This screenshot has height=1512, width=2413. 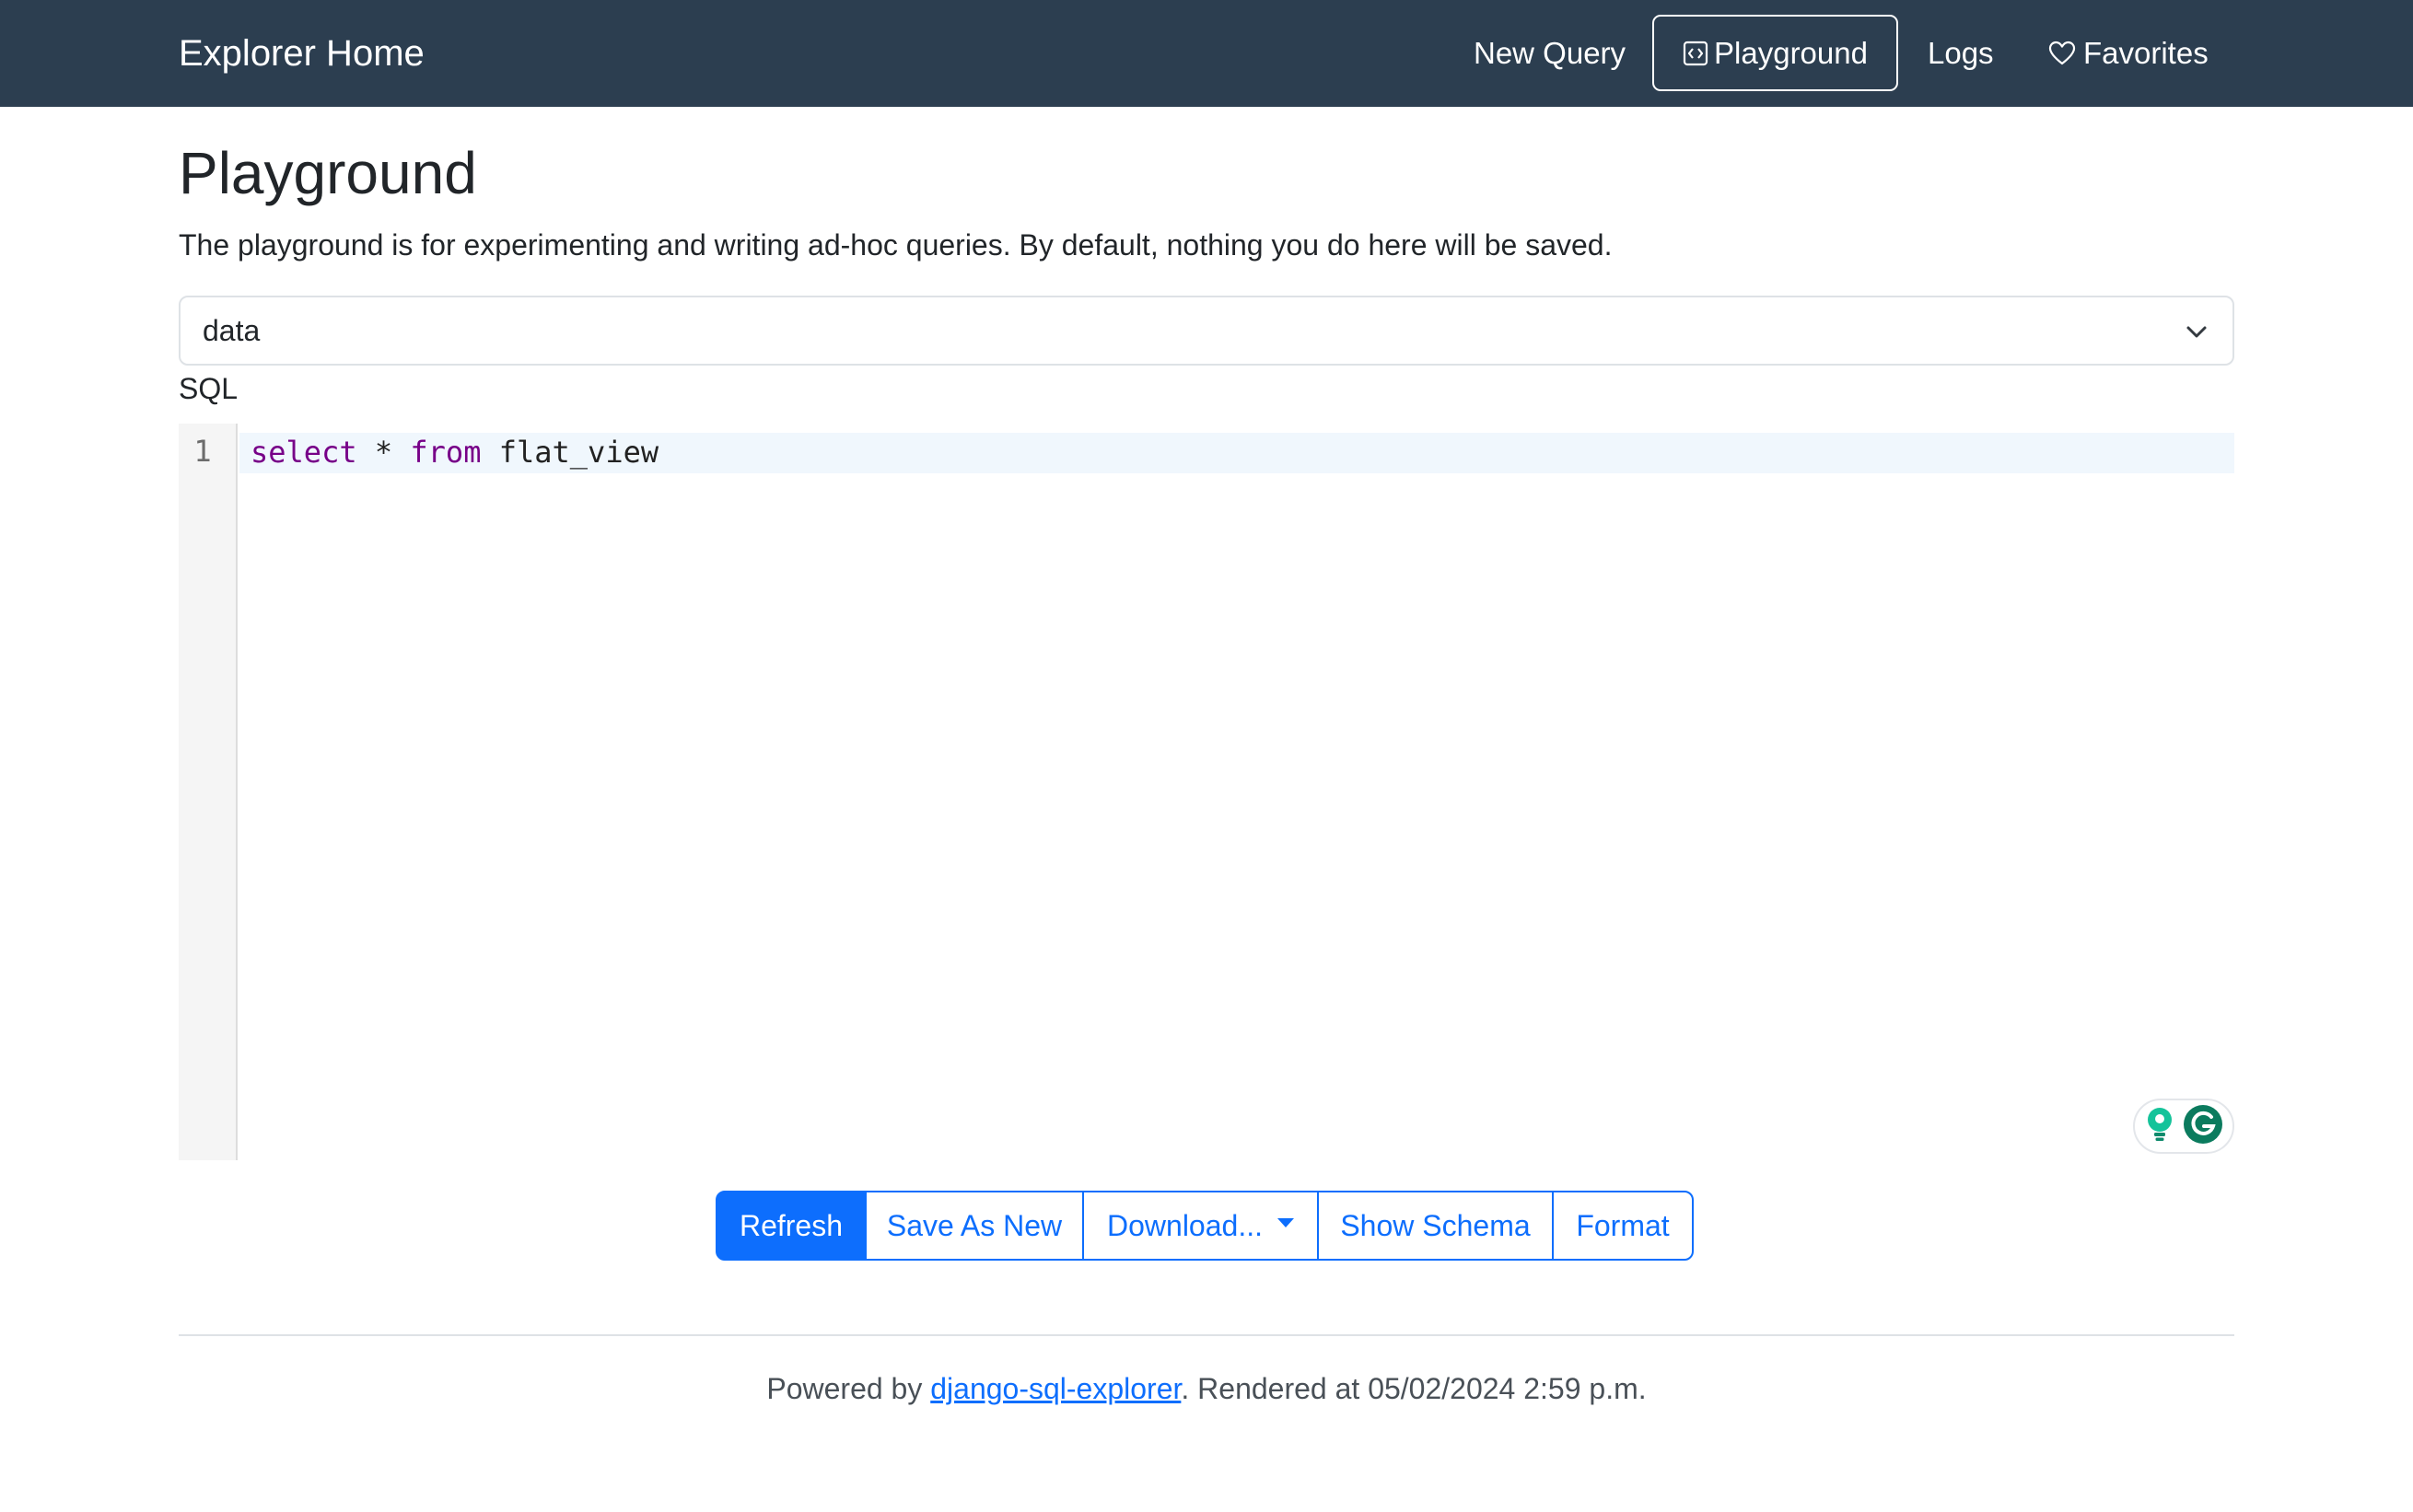 What do you see at coordinates (209, 389) in the screenshot?
I see `sql-label: SQL` at bounding box center [209, 389].